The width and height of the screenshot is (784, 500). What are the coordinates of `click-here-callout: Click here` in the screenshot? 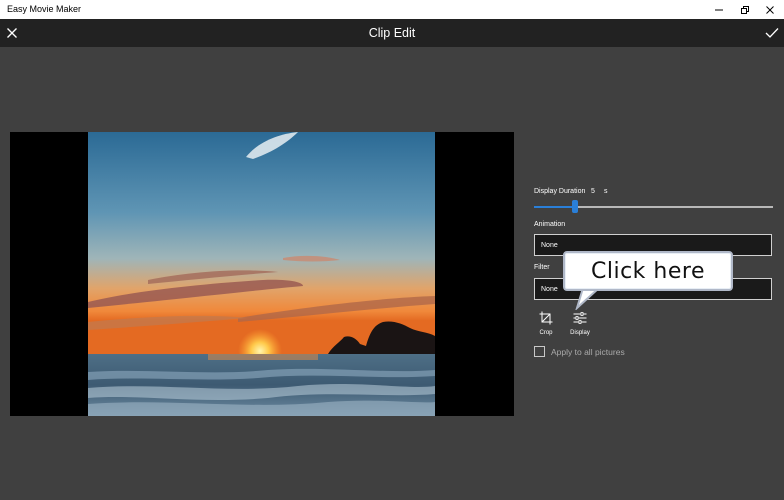 It's located at (648, 271).